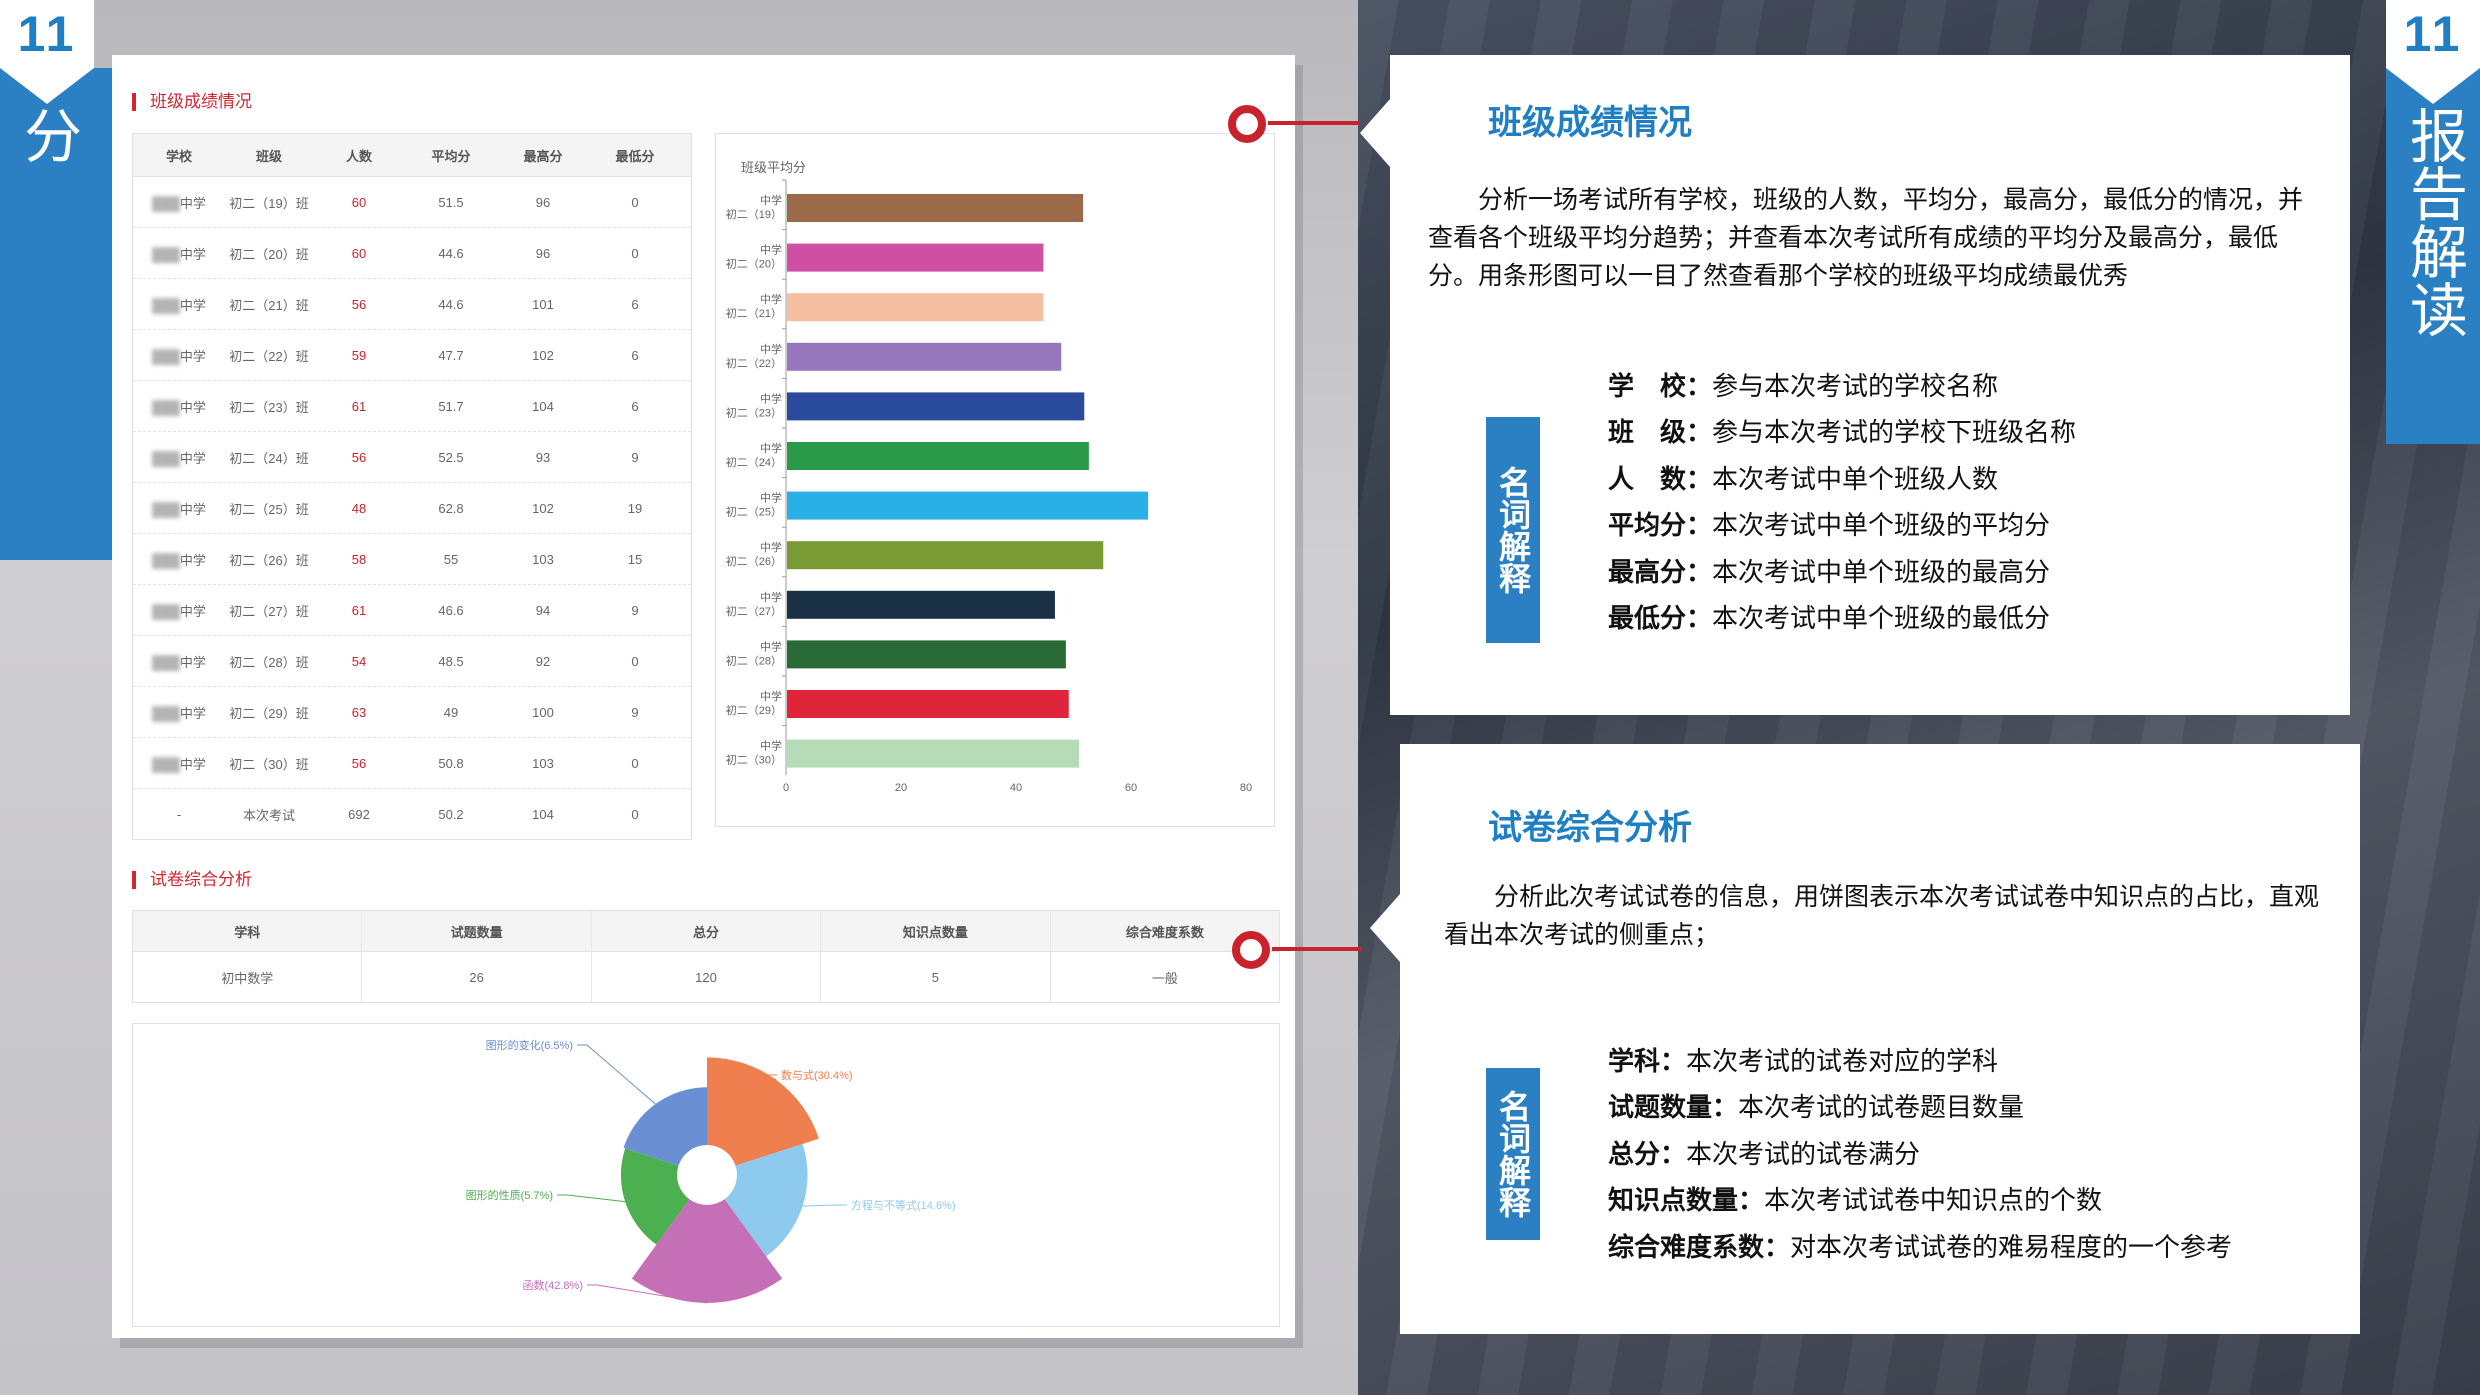  What do you see at coordinates (412, 202) in the screenshot?
I see `table-row: ███中学 初二（19）班 60 51.5 96 0` at bounding box center [412, 202].